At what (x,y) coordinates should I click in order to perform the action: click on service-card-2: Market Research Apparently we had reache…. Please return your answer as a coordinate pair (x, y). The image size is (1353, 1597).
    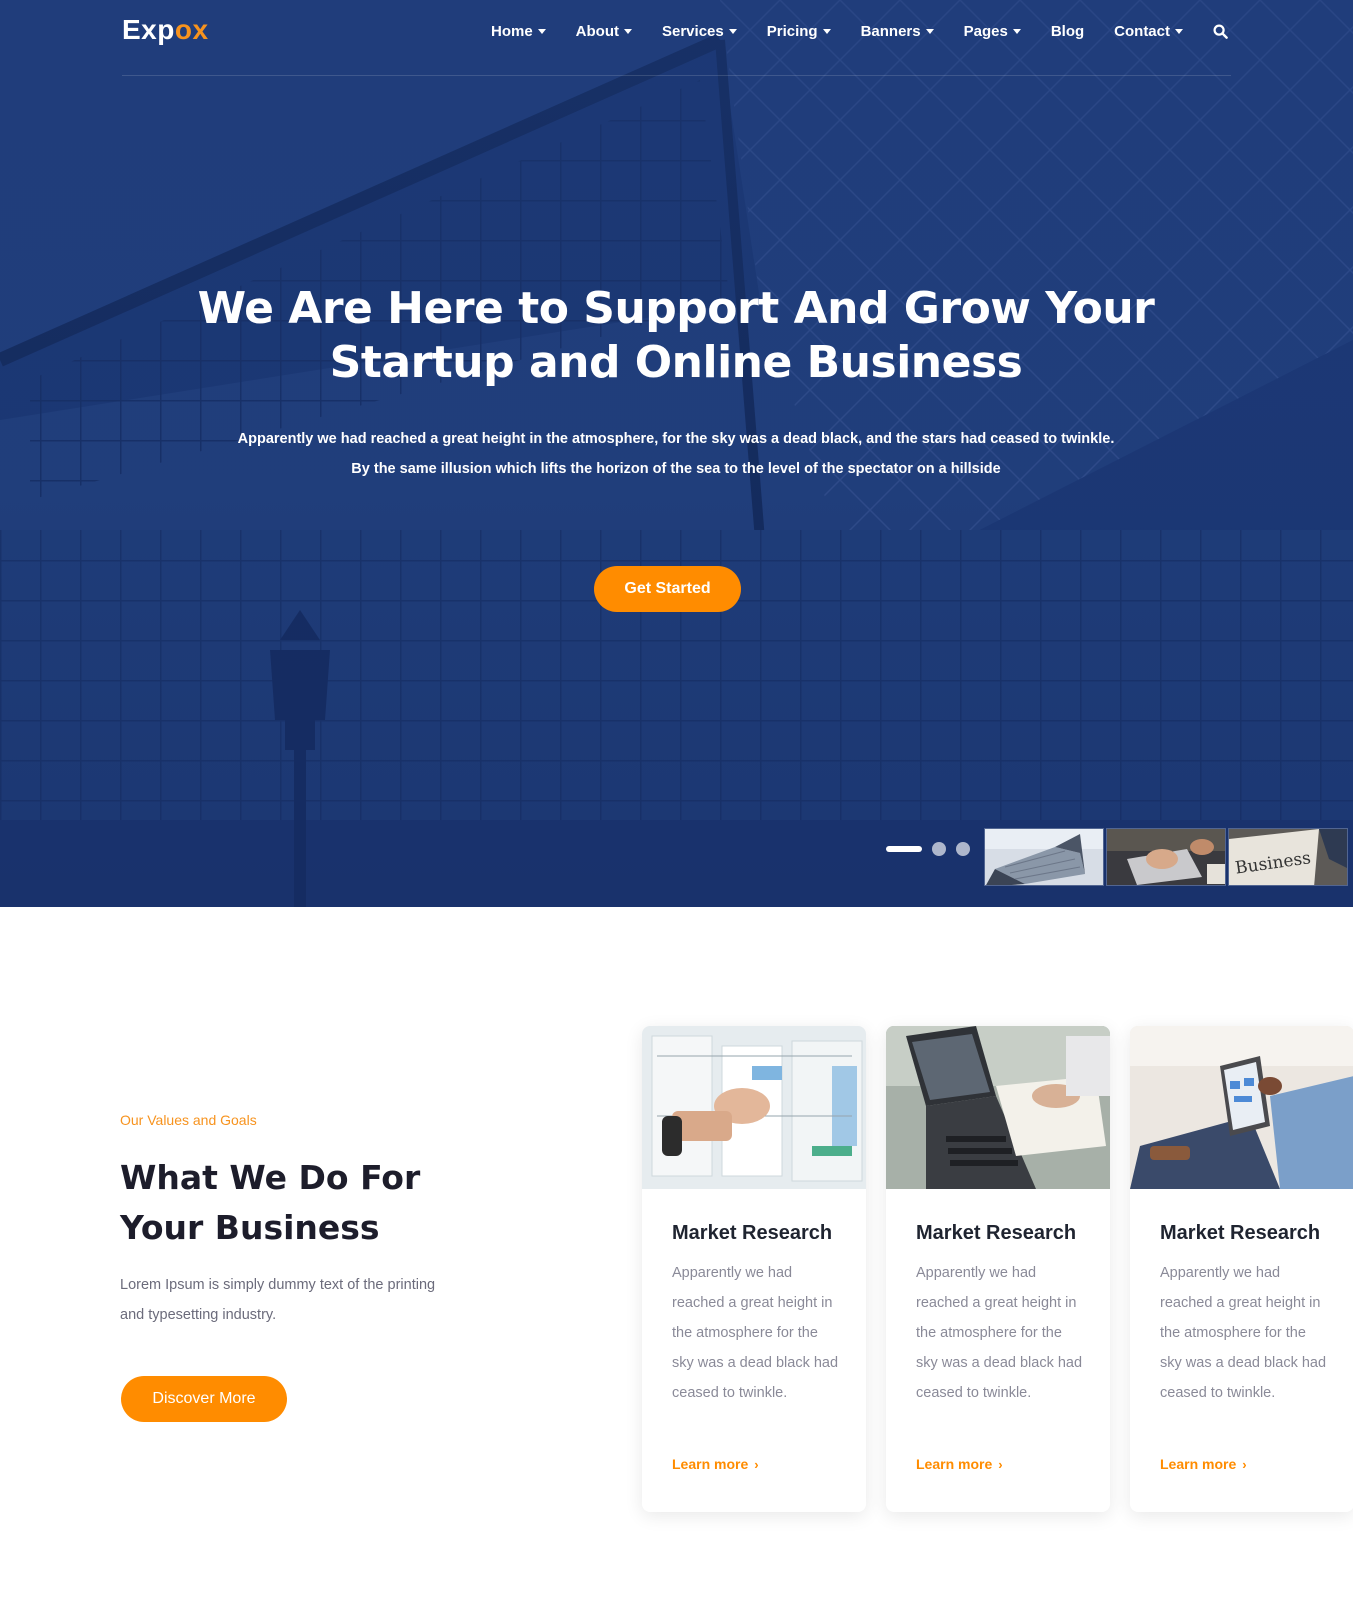
    Looking at the image, I should click on (998, 1269).